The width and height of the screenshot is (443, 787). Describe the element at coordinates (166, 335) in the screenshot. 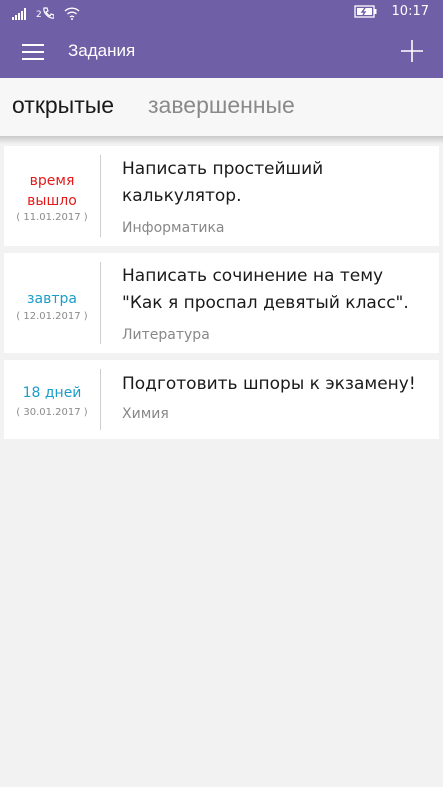

I see `task-subject: Литература` at that location.